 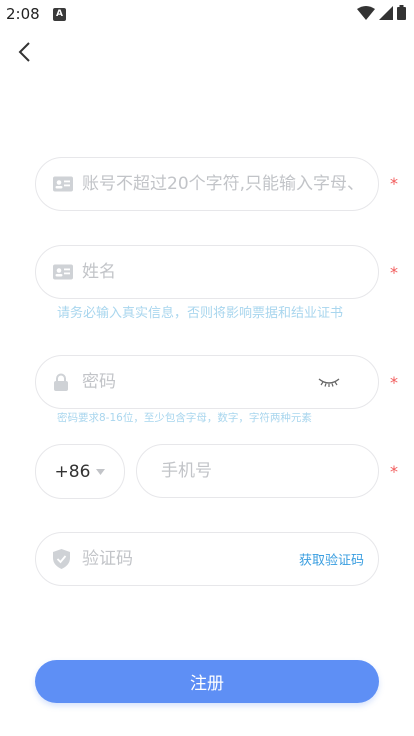 I want to click on name-input, so click(x=222, y=272).